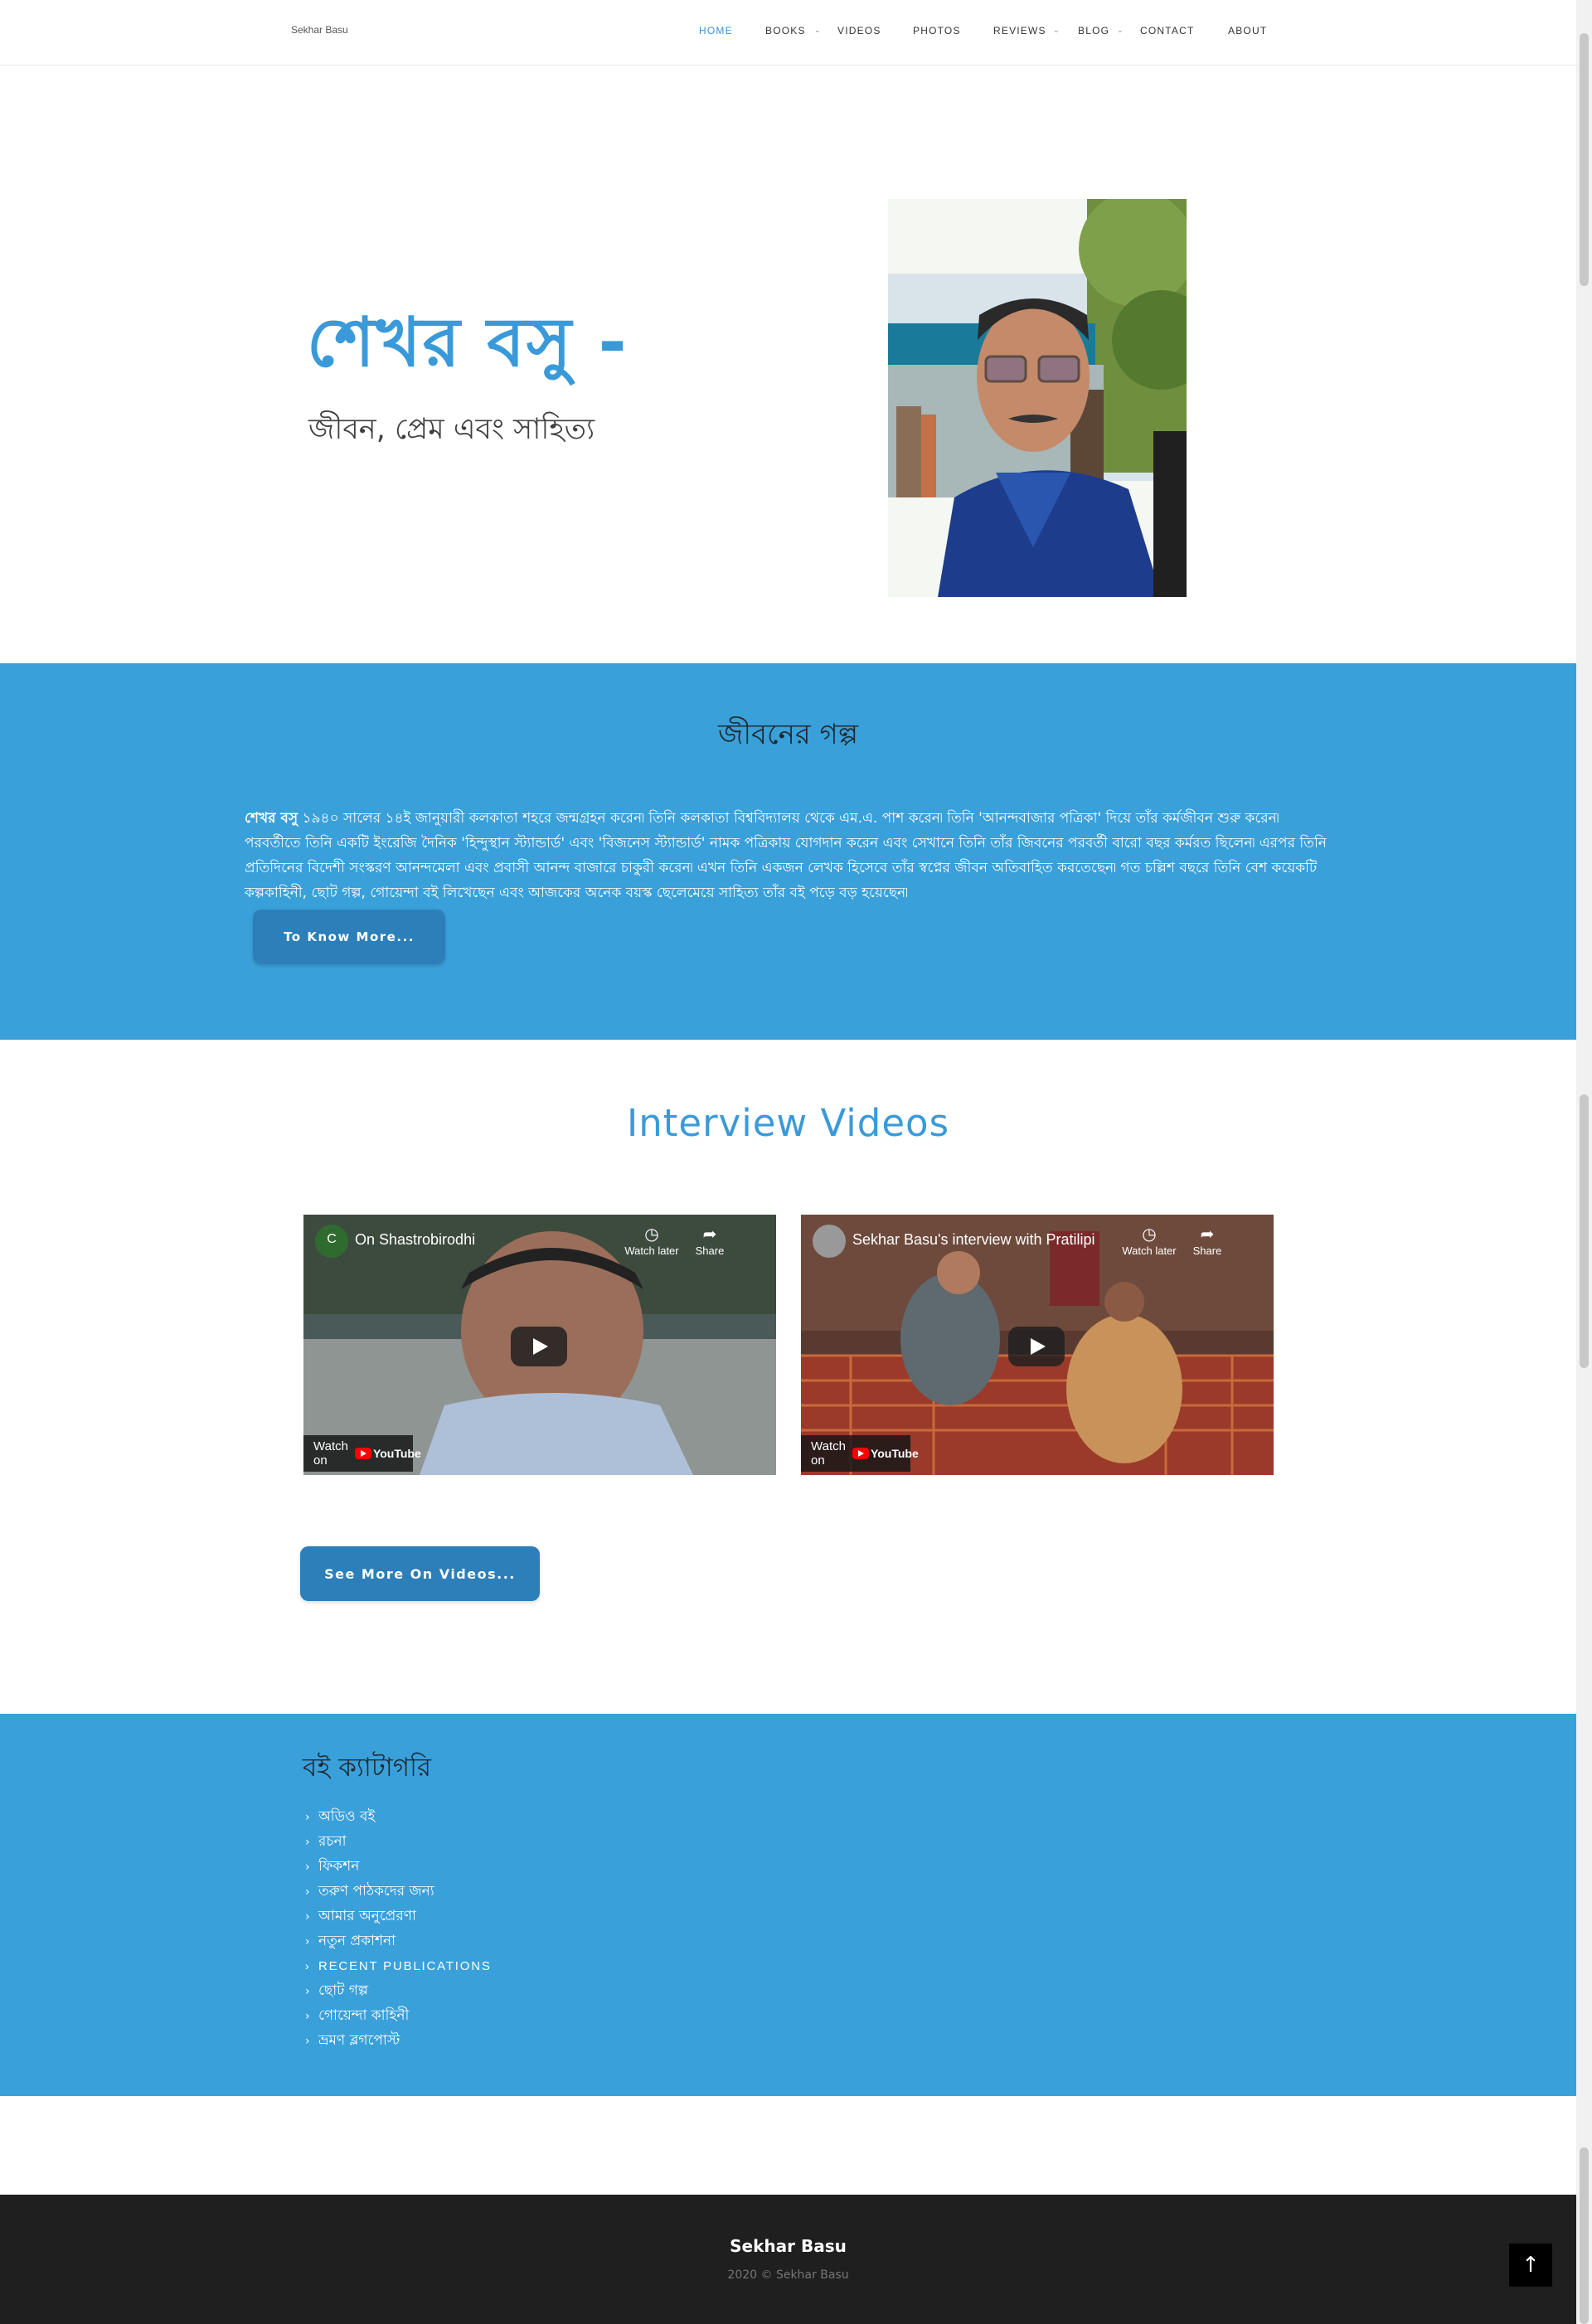  What do you see at coordinates (468, 343) in the screenshot?
I see `hero-title: শেখর বসু -` at bounding box center [468, 343].